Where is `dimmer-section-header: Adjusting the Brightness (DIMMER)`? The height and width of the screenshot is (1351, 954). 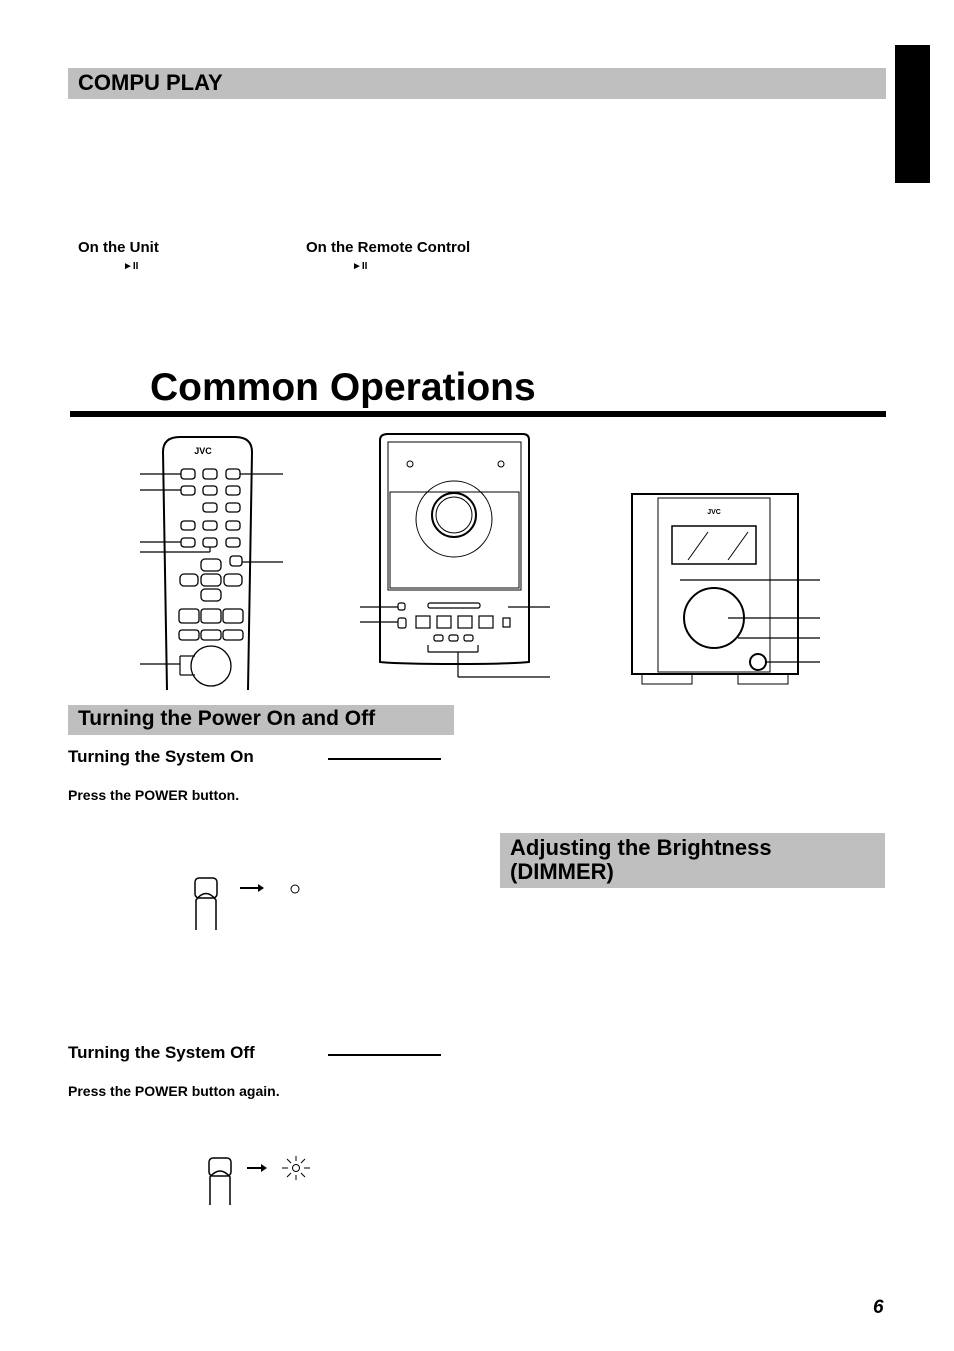
dimmer-section-header: Adjusting the Brightness (DIMMER) is located at coordinates (692, 860).